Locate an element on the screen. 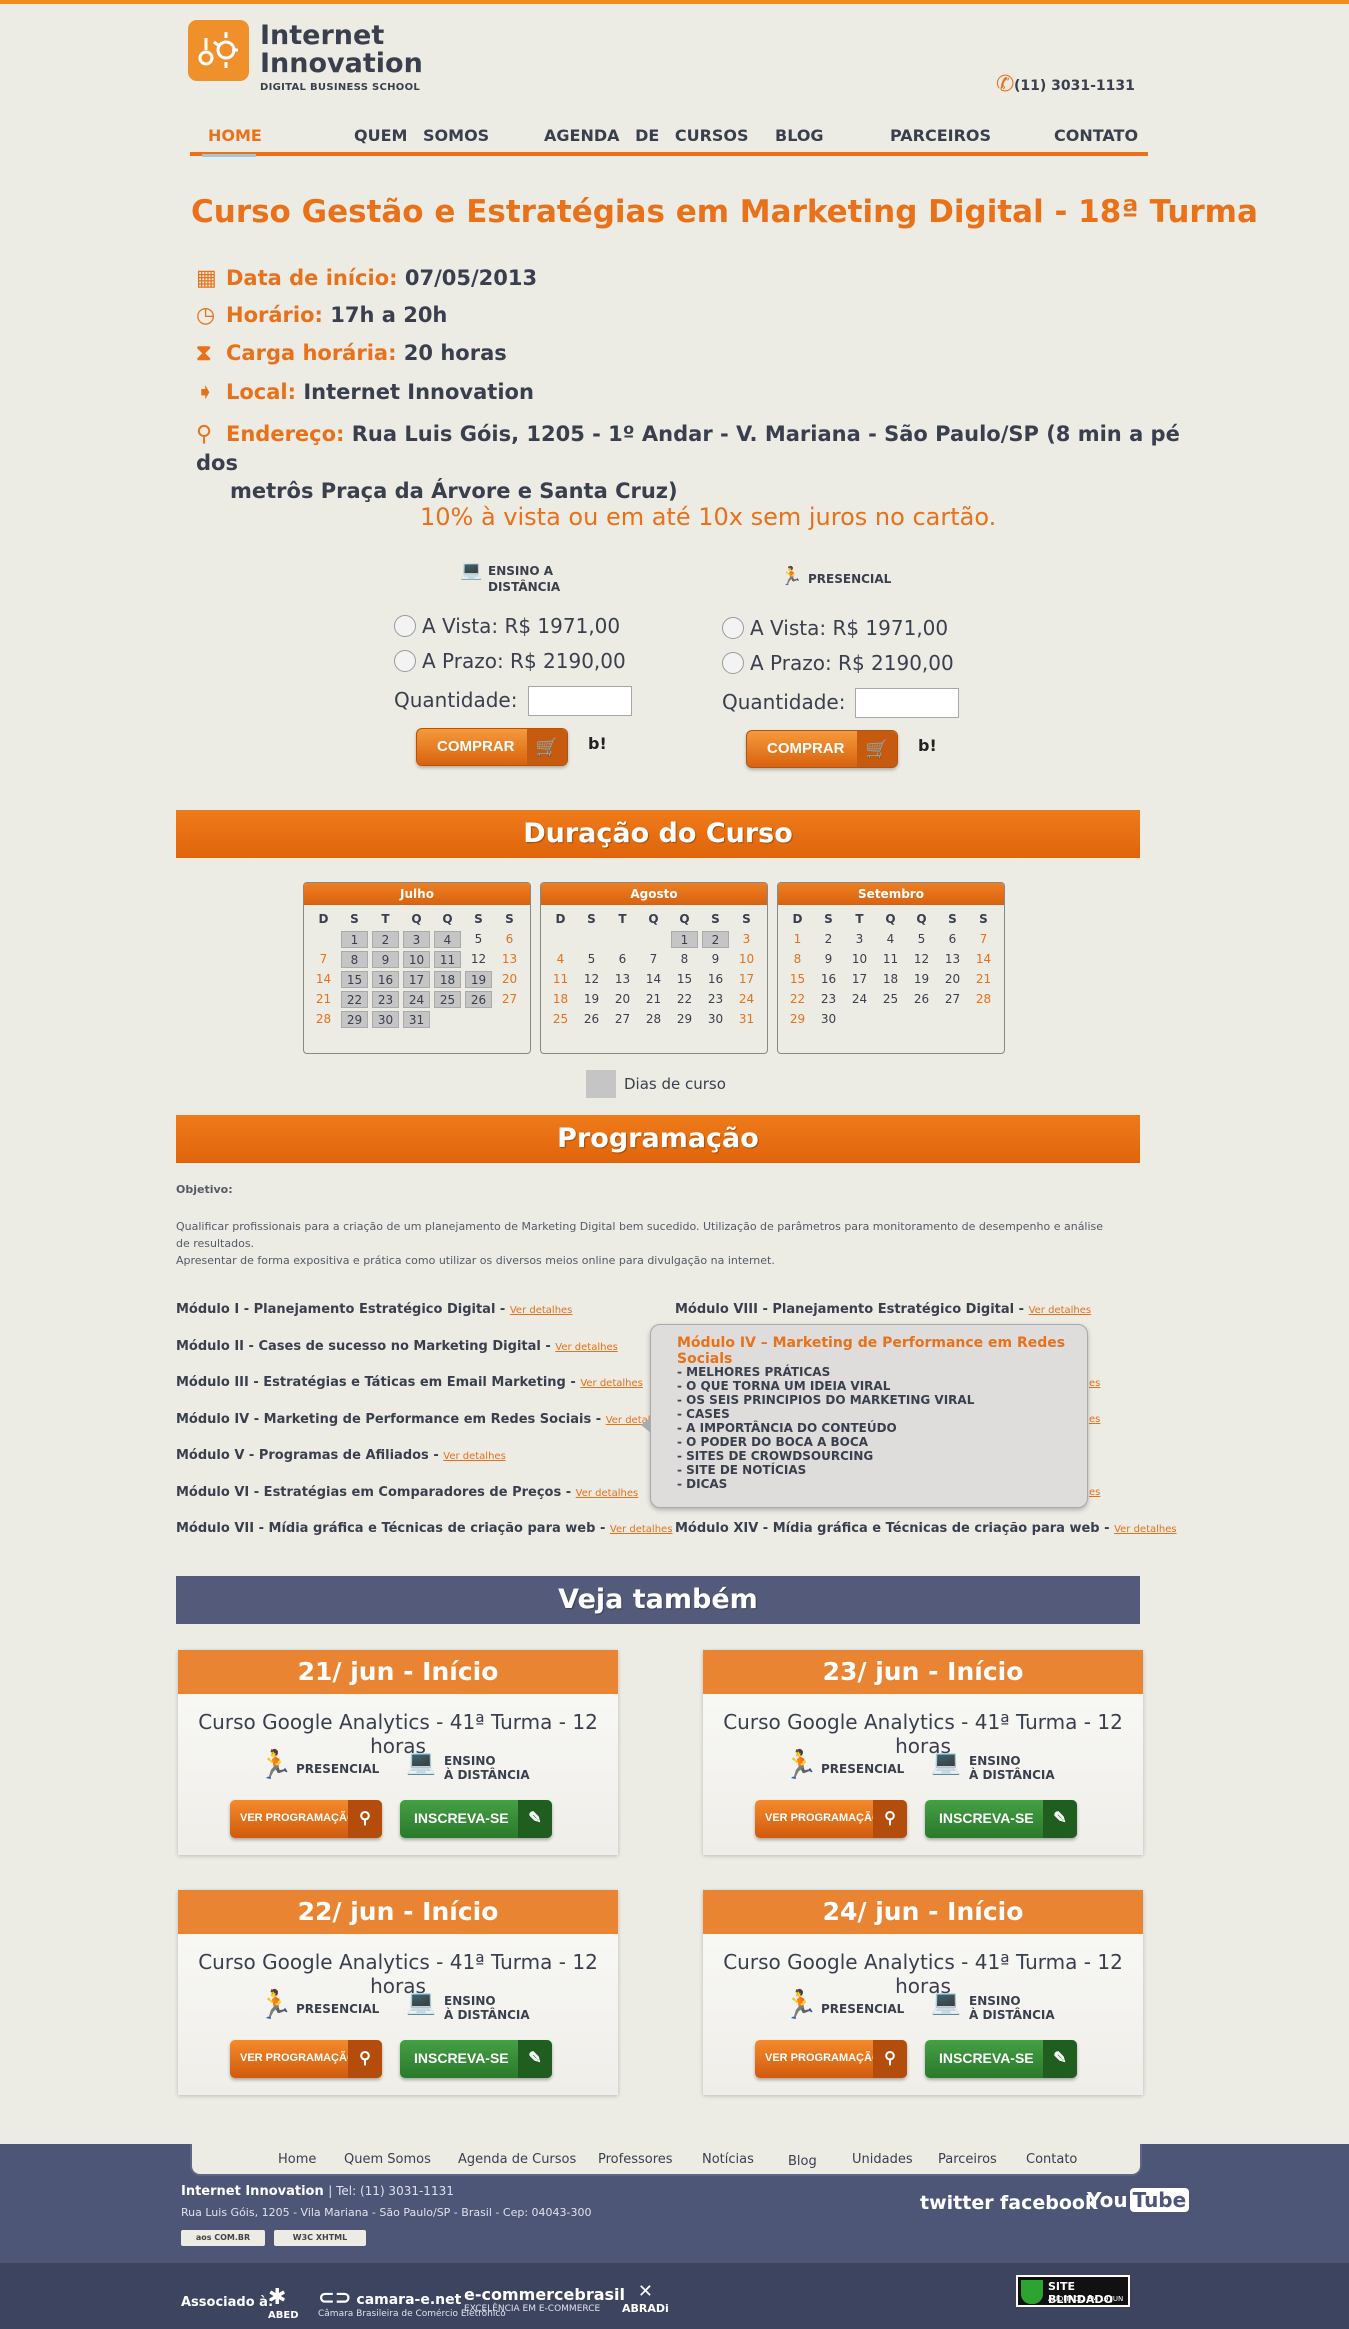 This screenshot has width=1349, height=2329. nav-home: HOME is located at coordinates (235, 135).